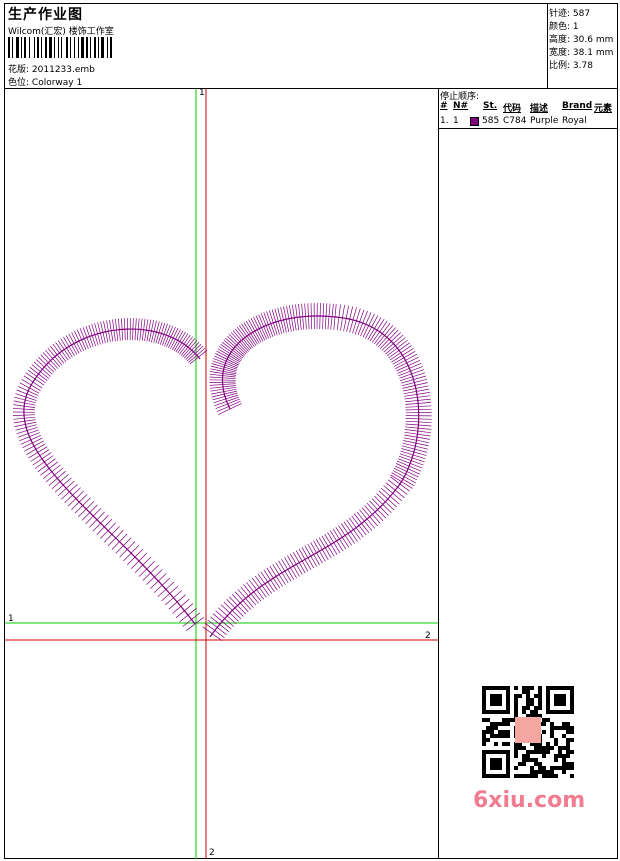  I want to click on red-h-label: 2, so click(428, 636).